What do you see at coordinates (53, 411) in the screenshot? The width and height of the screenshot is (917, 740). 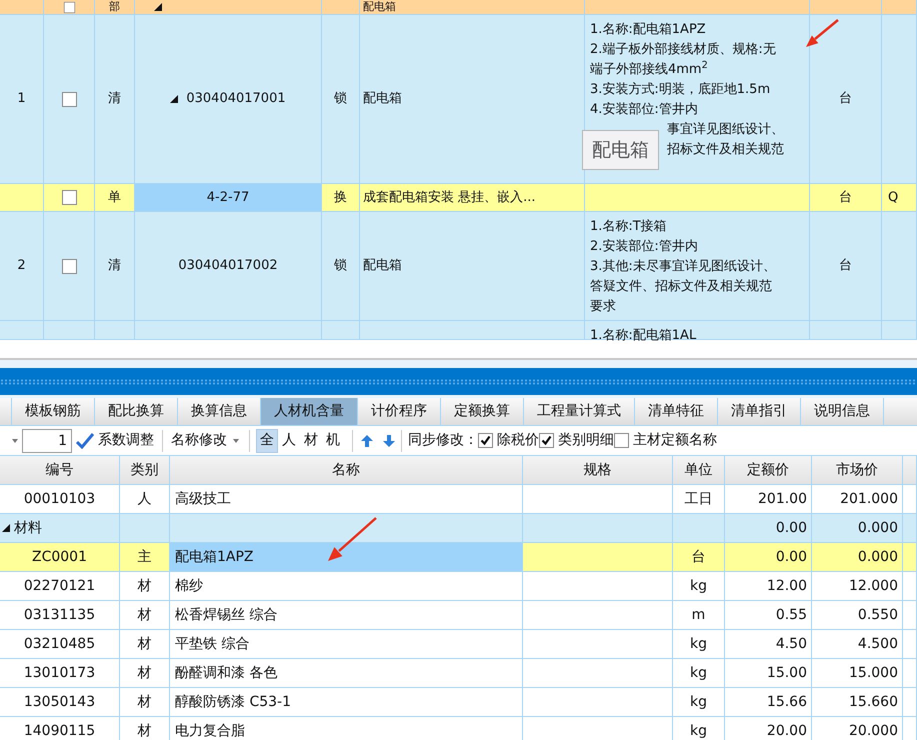 I see `tab: 模板钢筋` at bounding box center [53, 411].